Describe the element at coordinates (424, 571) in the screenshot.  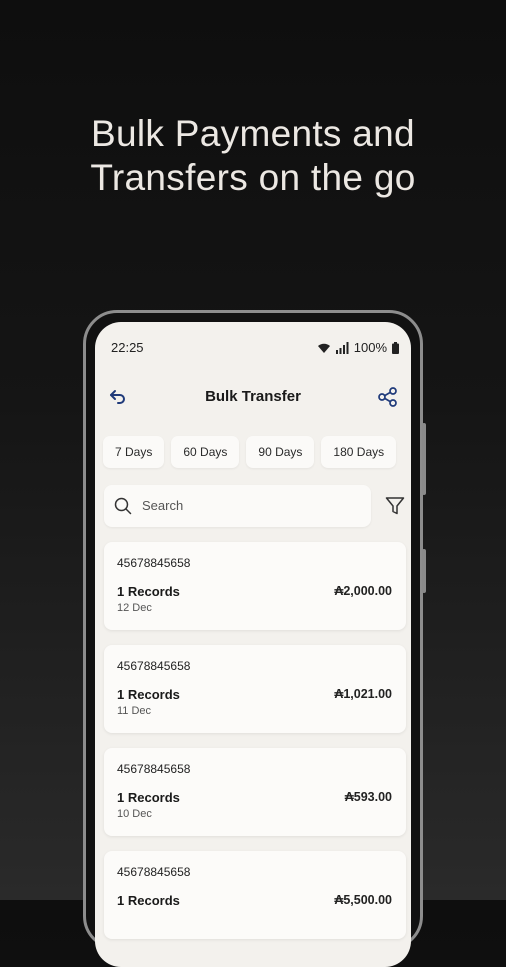
I see `volume-button` at that location.